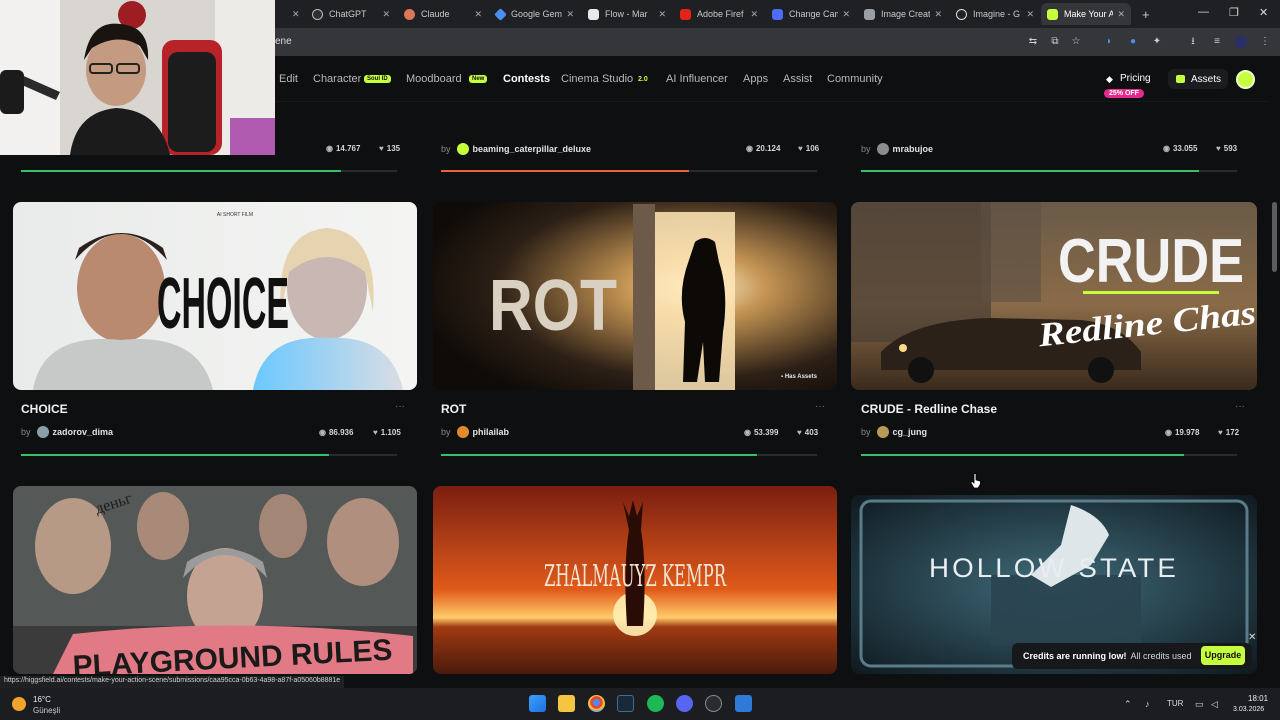 This screenshot has width=1280, height=720. What do you see at coordinates (1135, 78) in the screenshot?
I see `pricing-link: Pricing` at bounding box center [1135, 78].